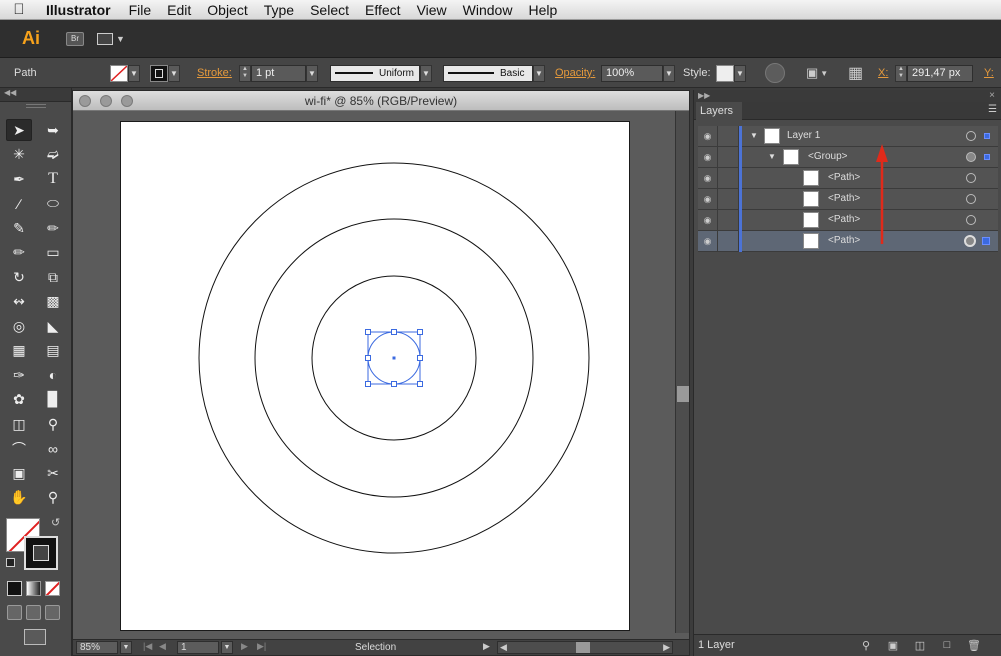  Describe the element at coordinates (14, 588) in the screenshot. I see `color-mode-button` at that location.